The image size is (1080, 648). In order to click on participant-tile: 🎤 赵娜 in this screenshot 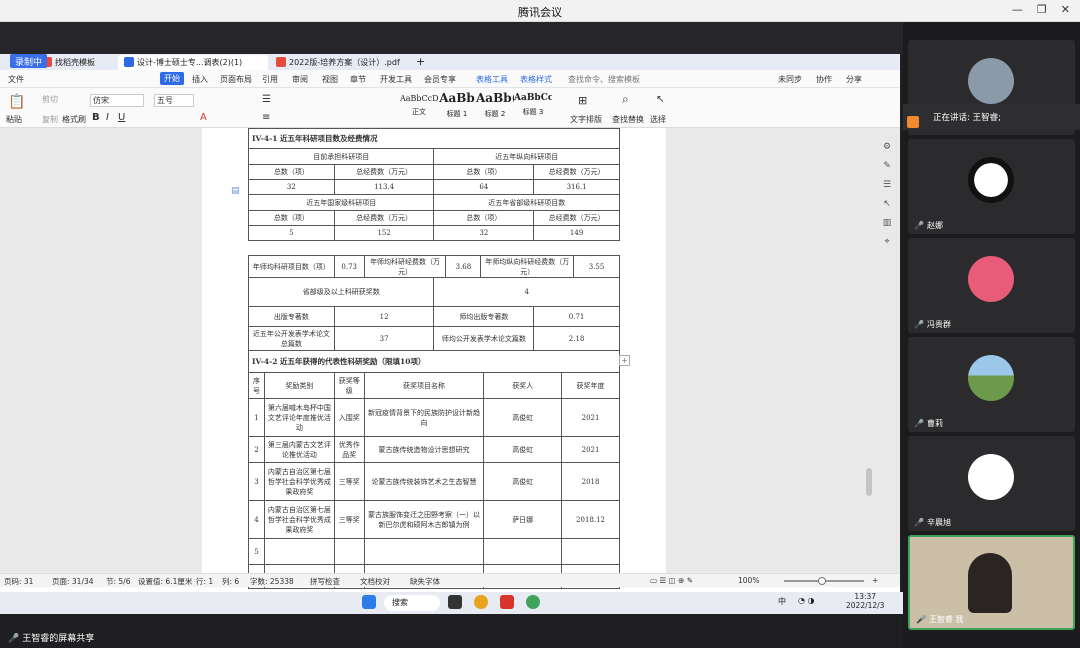, I will do `click(991, 186)`.